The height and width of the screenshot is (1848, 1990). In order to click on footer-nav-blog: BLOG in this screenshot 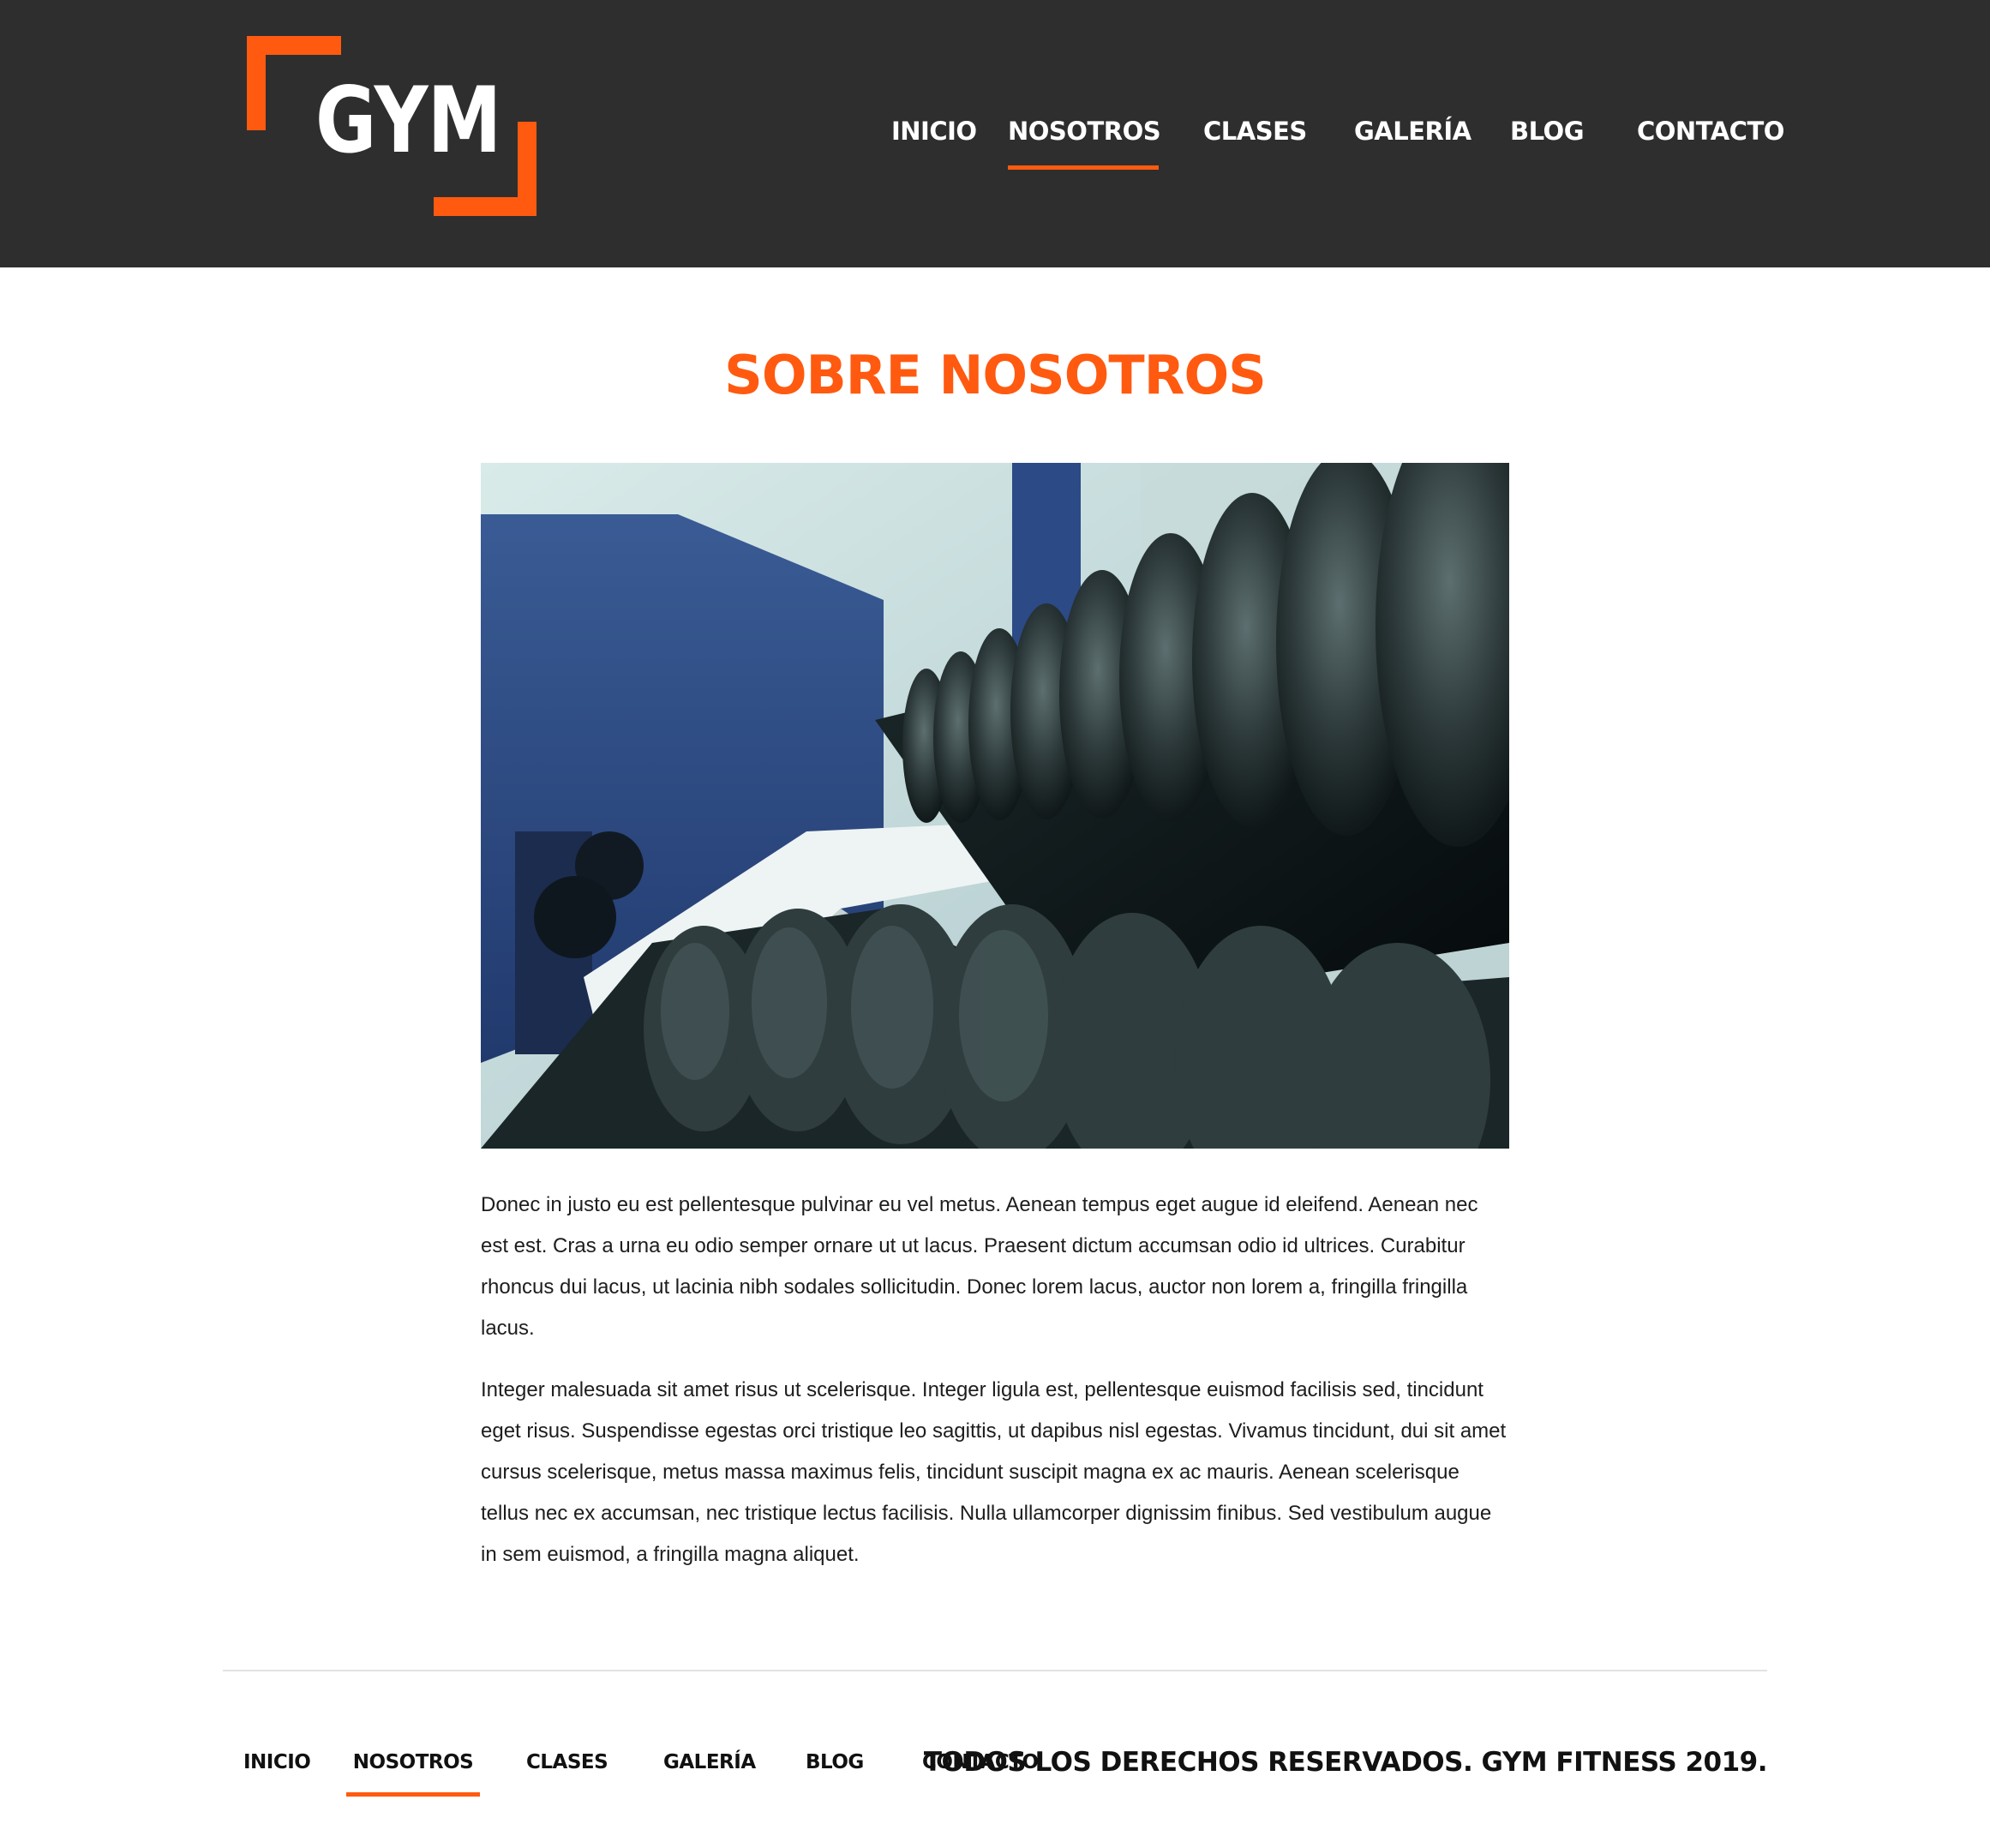, I will do `click(835, 1768)`.